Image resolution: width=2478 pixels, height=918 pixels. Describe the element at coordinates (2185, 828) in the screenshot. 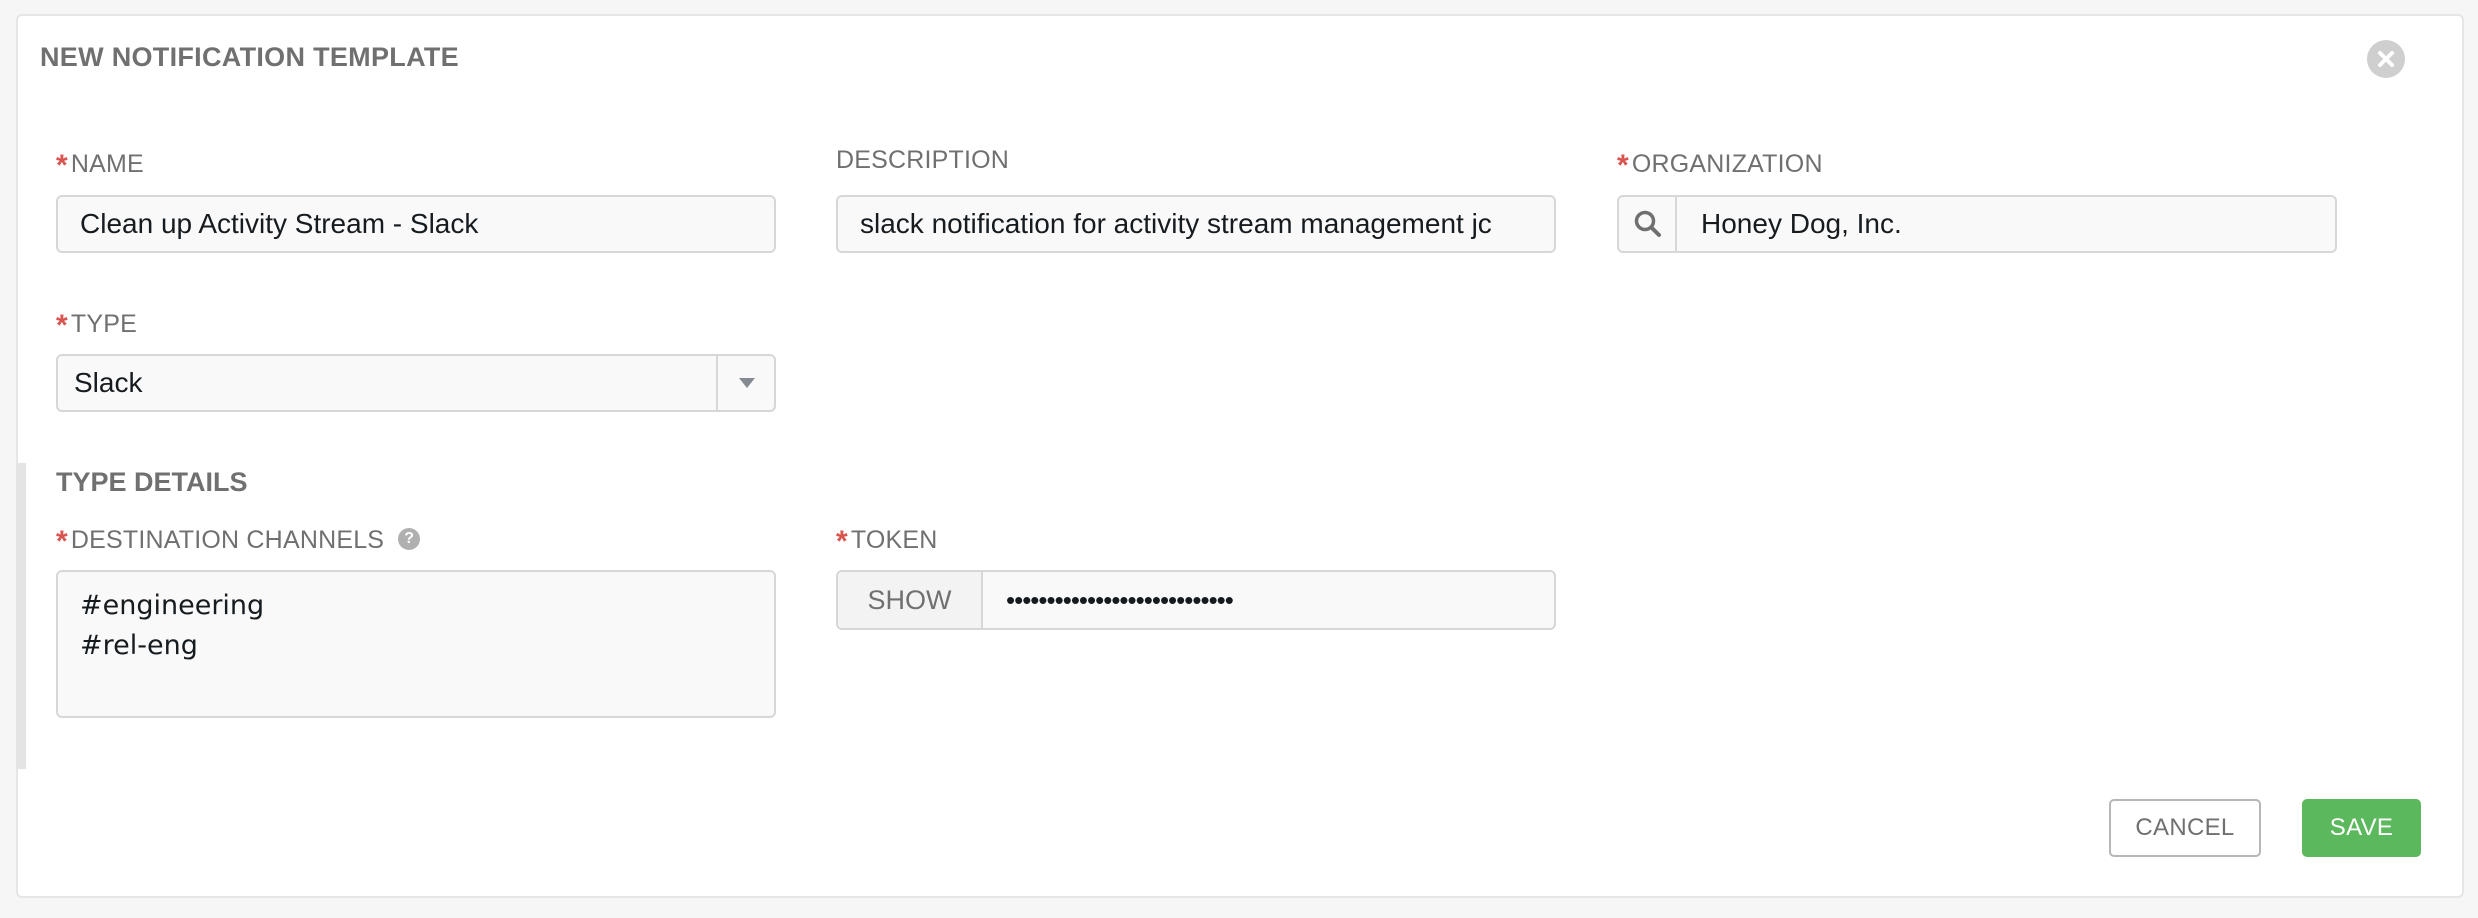

I see `cancel-button: CANCEL` at that location.